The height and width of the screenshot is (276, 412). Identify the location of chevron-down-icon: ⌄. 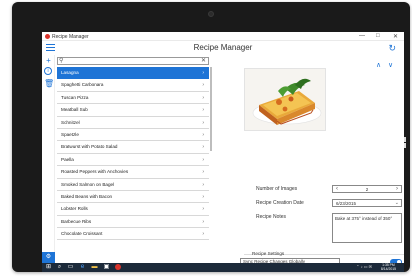
(396, 203).